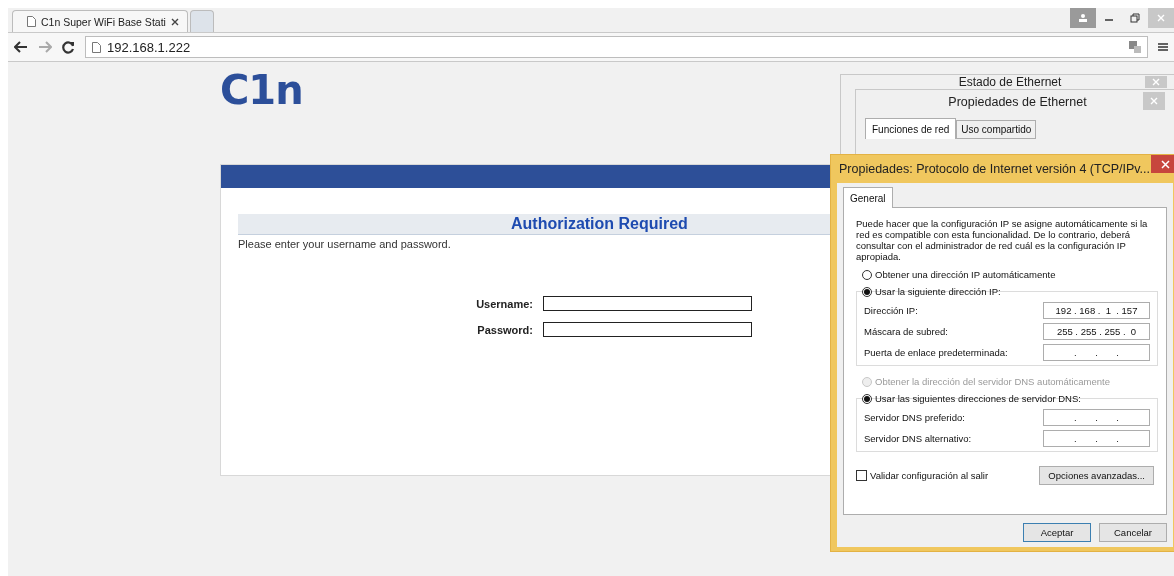 This screenshot has height=576, width=1174. Describe the element at coordinates (936, 352) in the screenshot. I see `field-label: Puerta de enlace predeterminada:` at that location.